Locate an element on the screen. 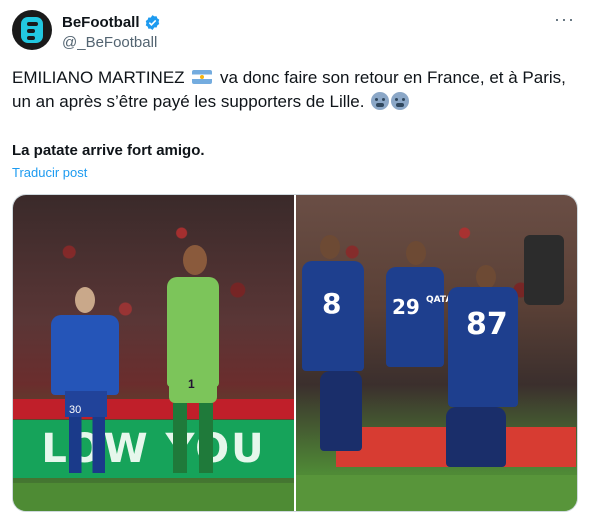 This screenshot has height=523, width=591. lille-player-number: 30 is located at coordinates (75, 410).